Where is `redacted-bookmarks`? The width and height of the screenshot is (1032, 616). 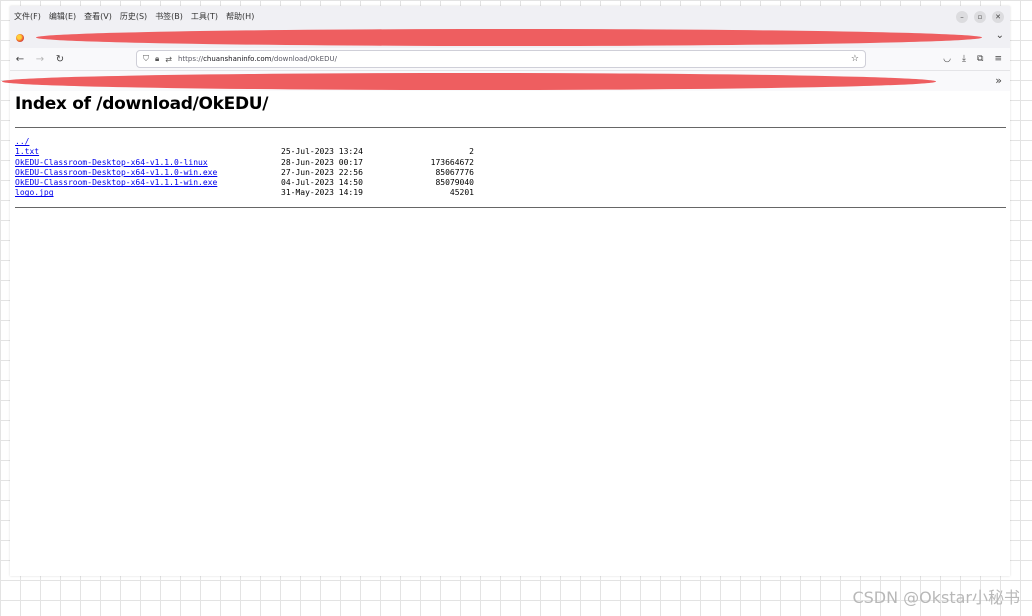
redacted-bookmarks is located at coordinates (469, 81).